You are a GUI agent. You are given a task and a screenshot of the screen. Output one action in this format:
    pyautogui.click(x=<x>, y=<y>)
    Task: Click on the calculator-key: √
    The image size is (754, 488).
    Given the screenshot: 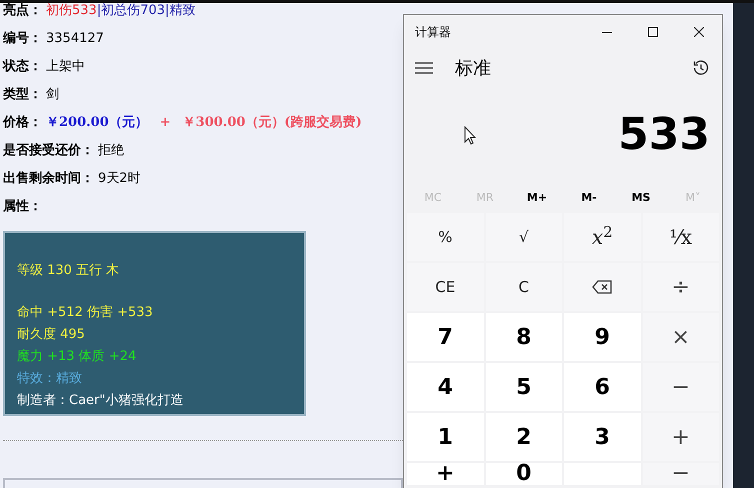 What is the action you would take?
    pyautogui.click(x=524, y=237)
    